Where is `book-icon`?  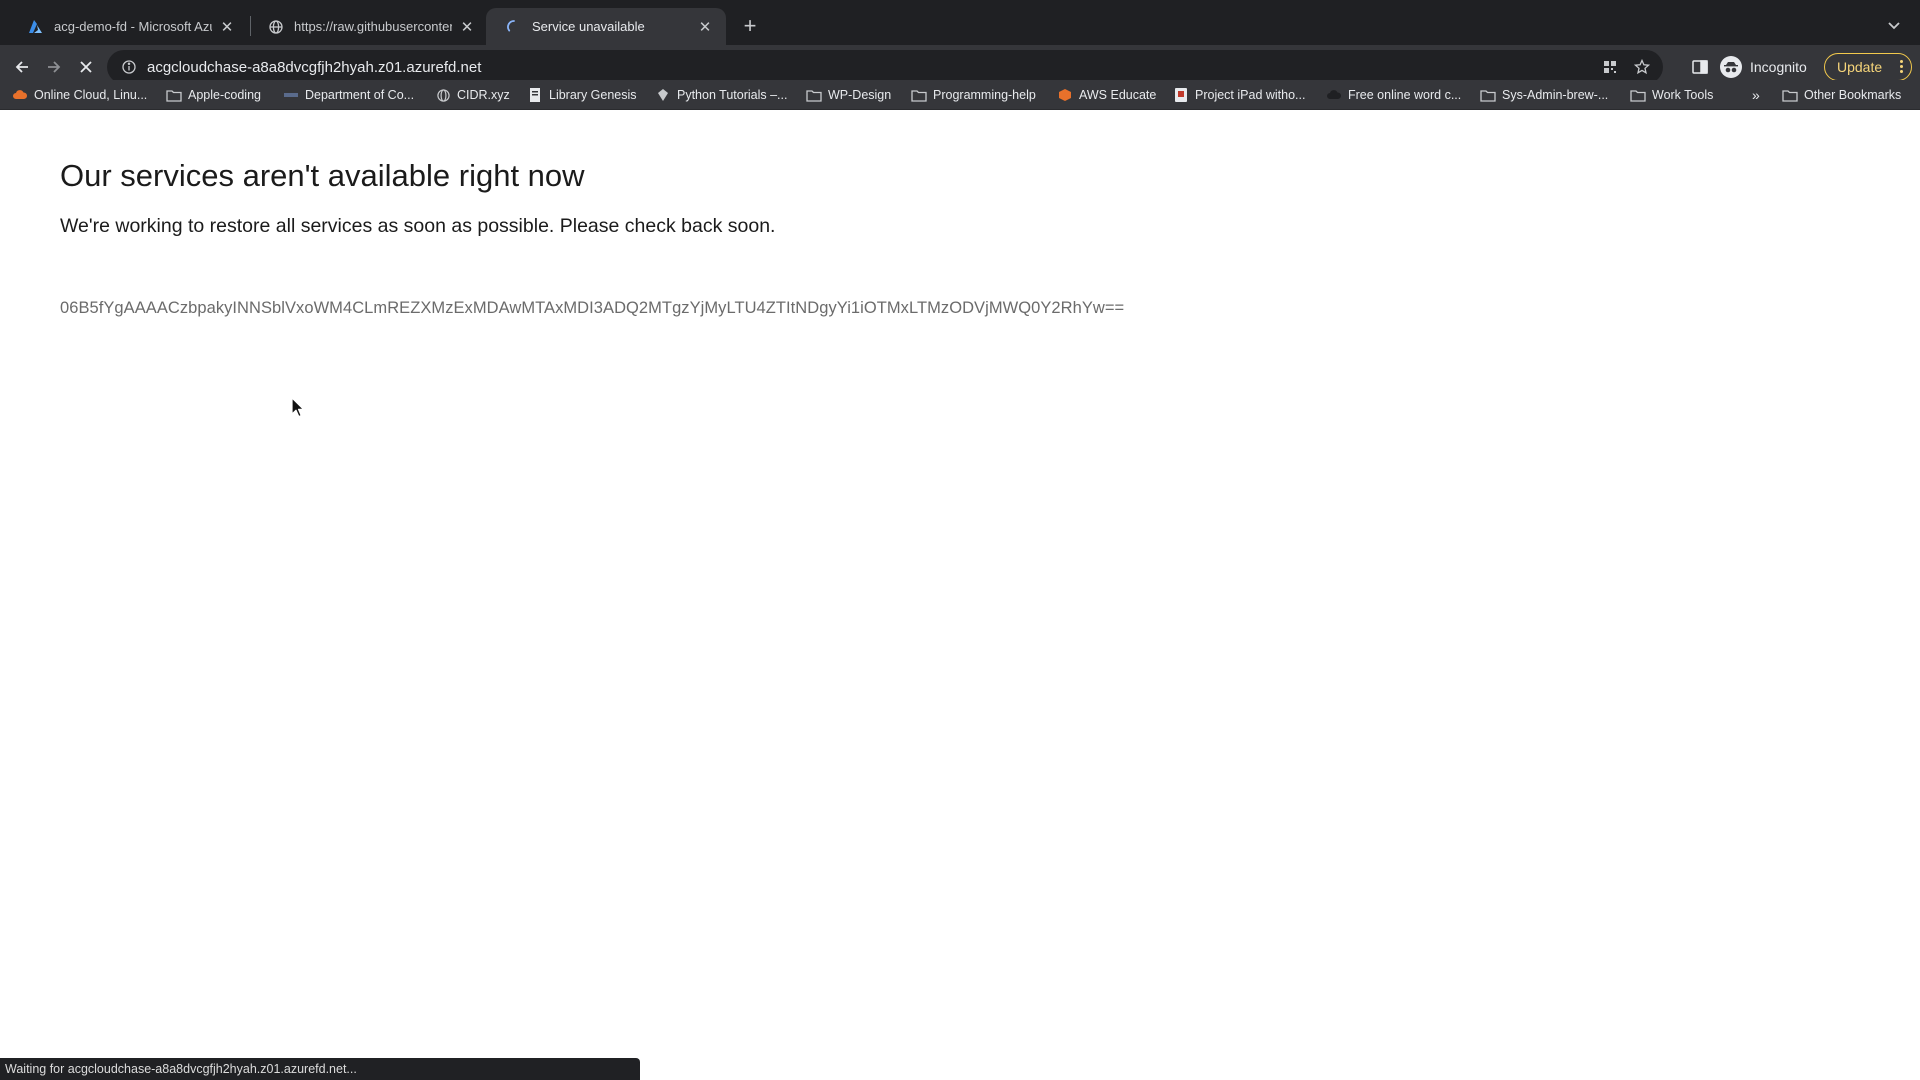 book-icon is located at coordinates (535, 95).